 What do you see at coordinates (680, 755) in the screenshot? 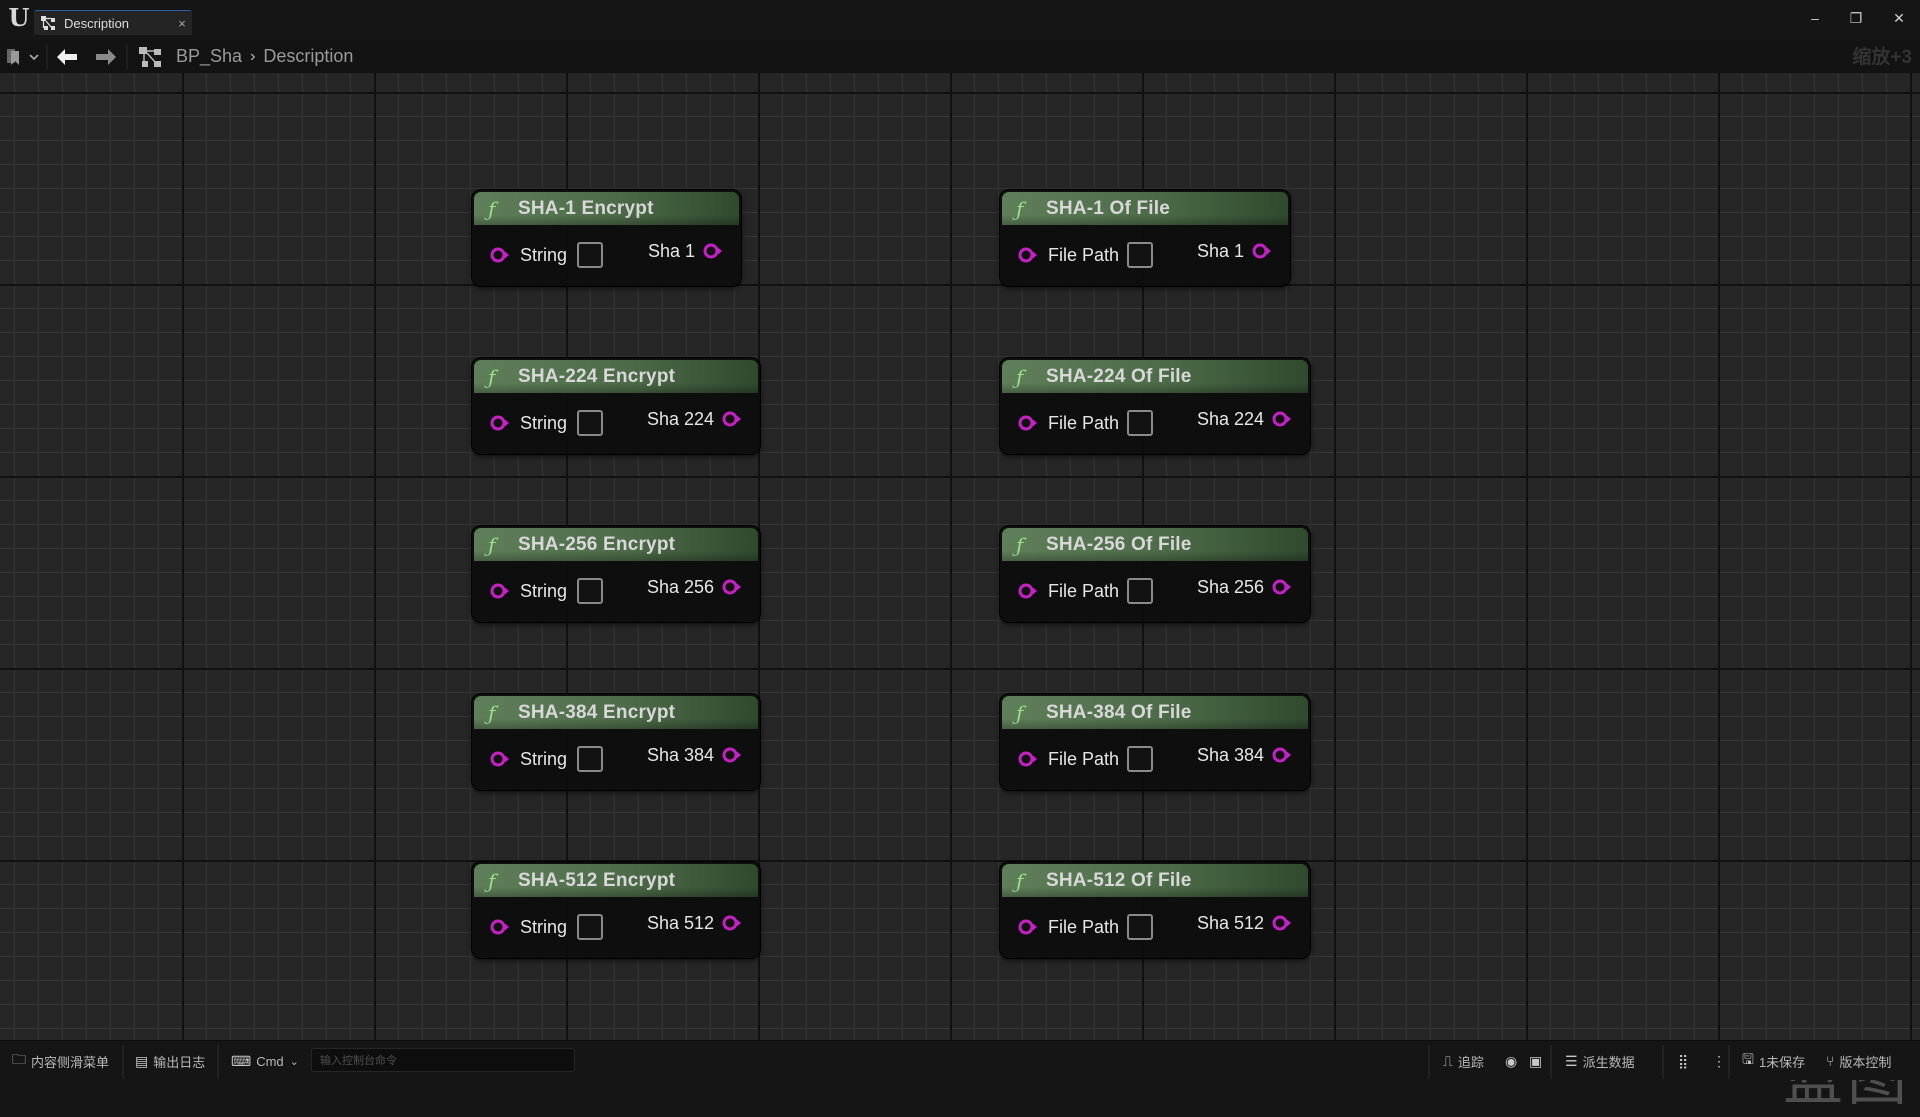
I see `output-pin-label: Sha 384` at bounding box center [680, 755].